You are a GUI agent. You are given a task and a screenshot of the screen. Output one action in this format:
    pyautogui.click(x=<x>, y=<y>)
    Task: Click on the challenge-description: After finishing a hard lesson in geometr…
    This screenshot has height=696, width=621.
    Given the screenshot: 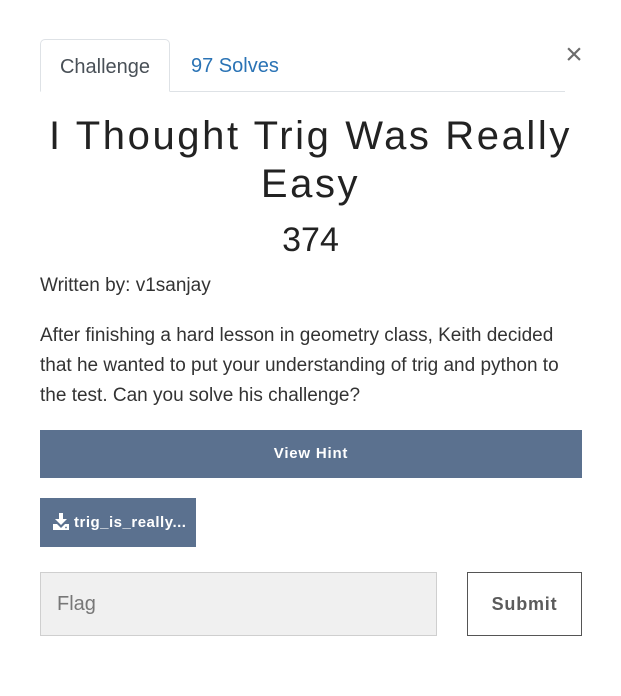 What is the action you would take?
    pyautogui.click(x=299, y=365)
    